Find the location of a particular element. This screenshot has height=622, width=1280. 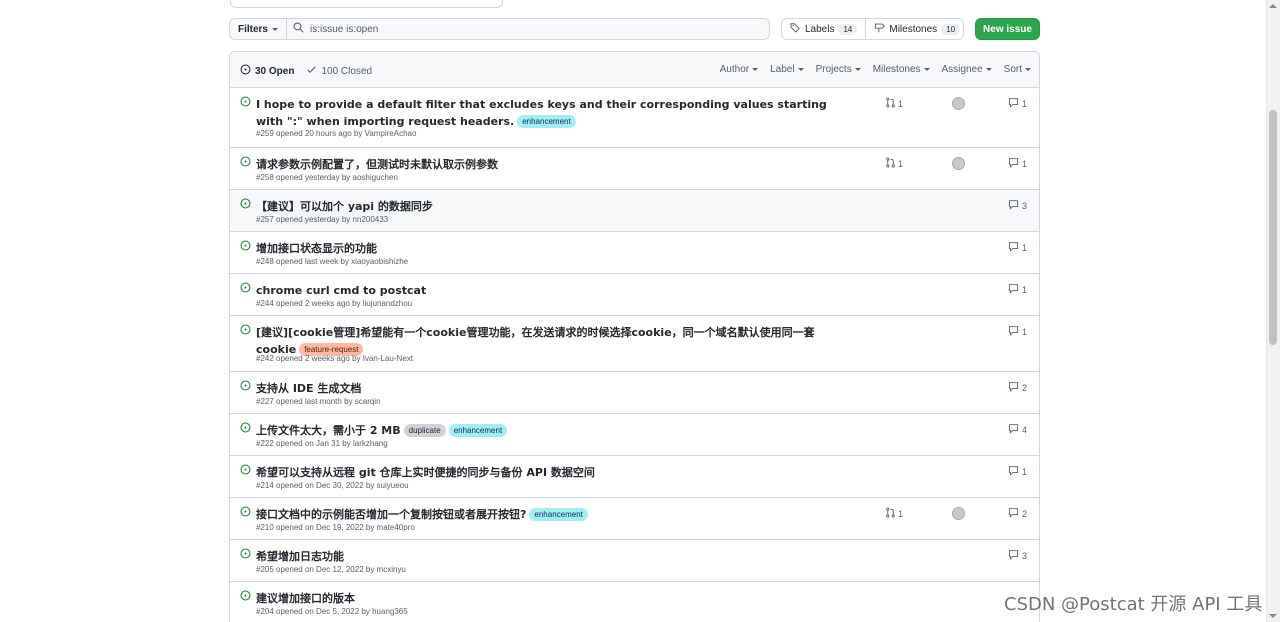

search-box is located at coordinates (528, 29).